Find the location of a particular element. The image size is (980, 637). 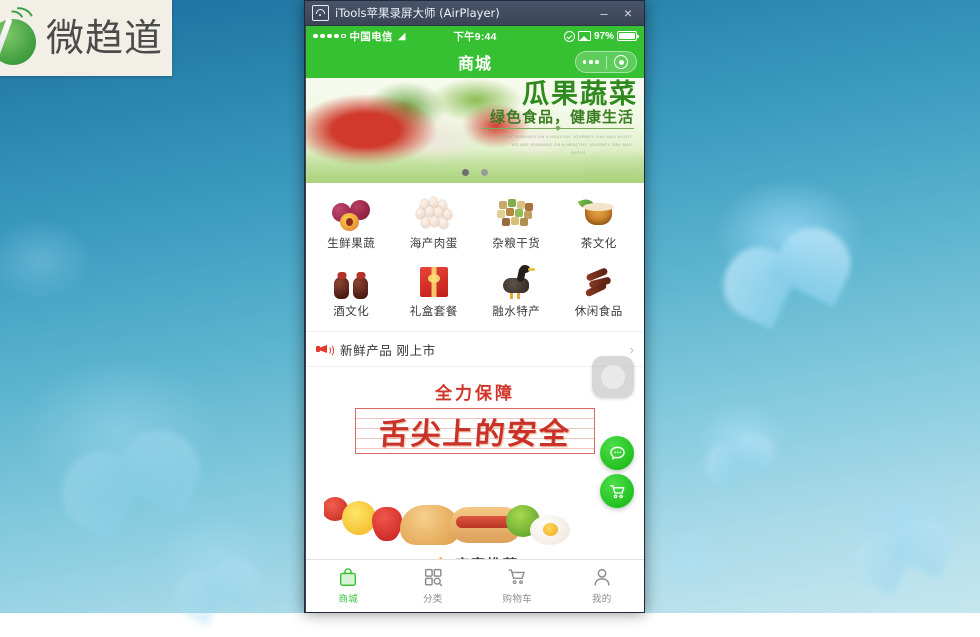

chat-bubble-button is located at coordinates (617, 453).